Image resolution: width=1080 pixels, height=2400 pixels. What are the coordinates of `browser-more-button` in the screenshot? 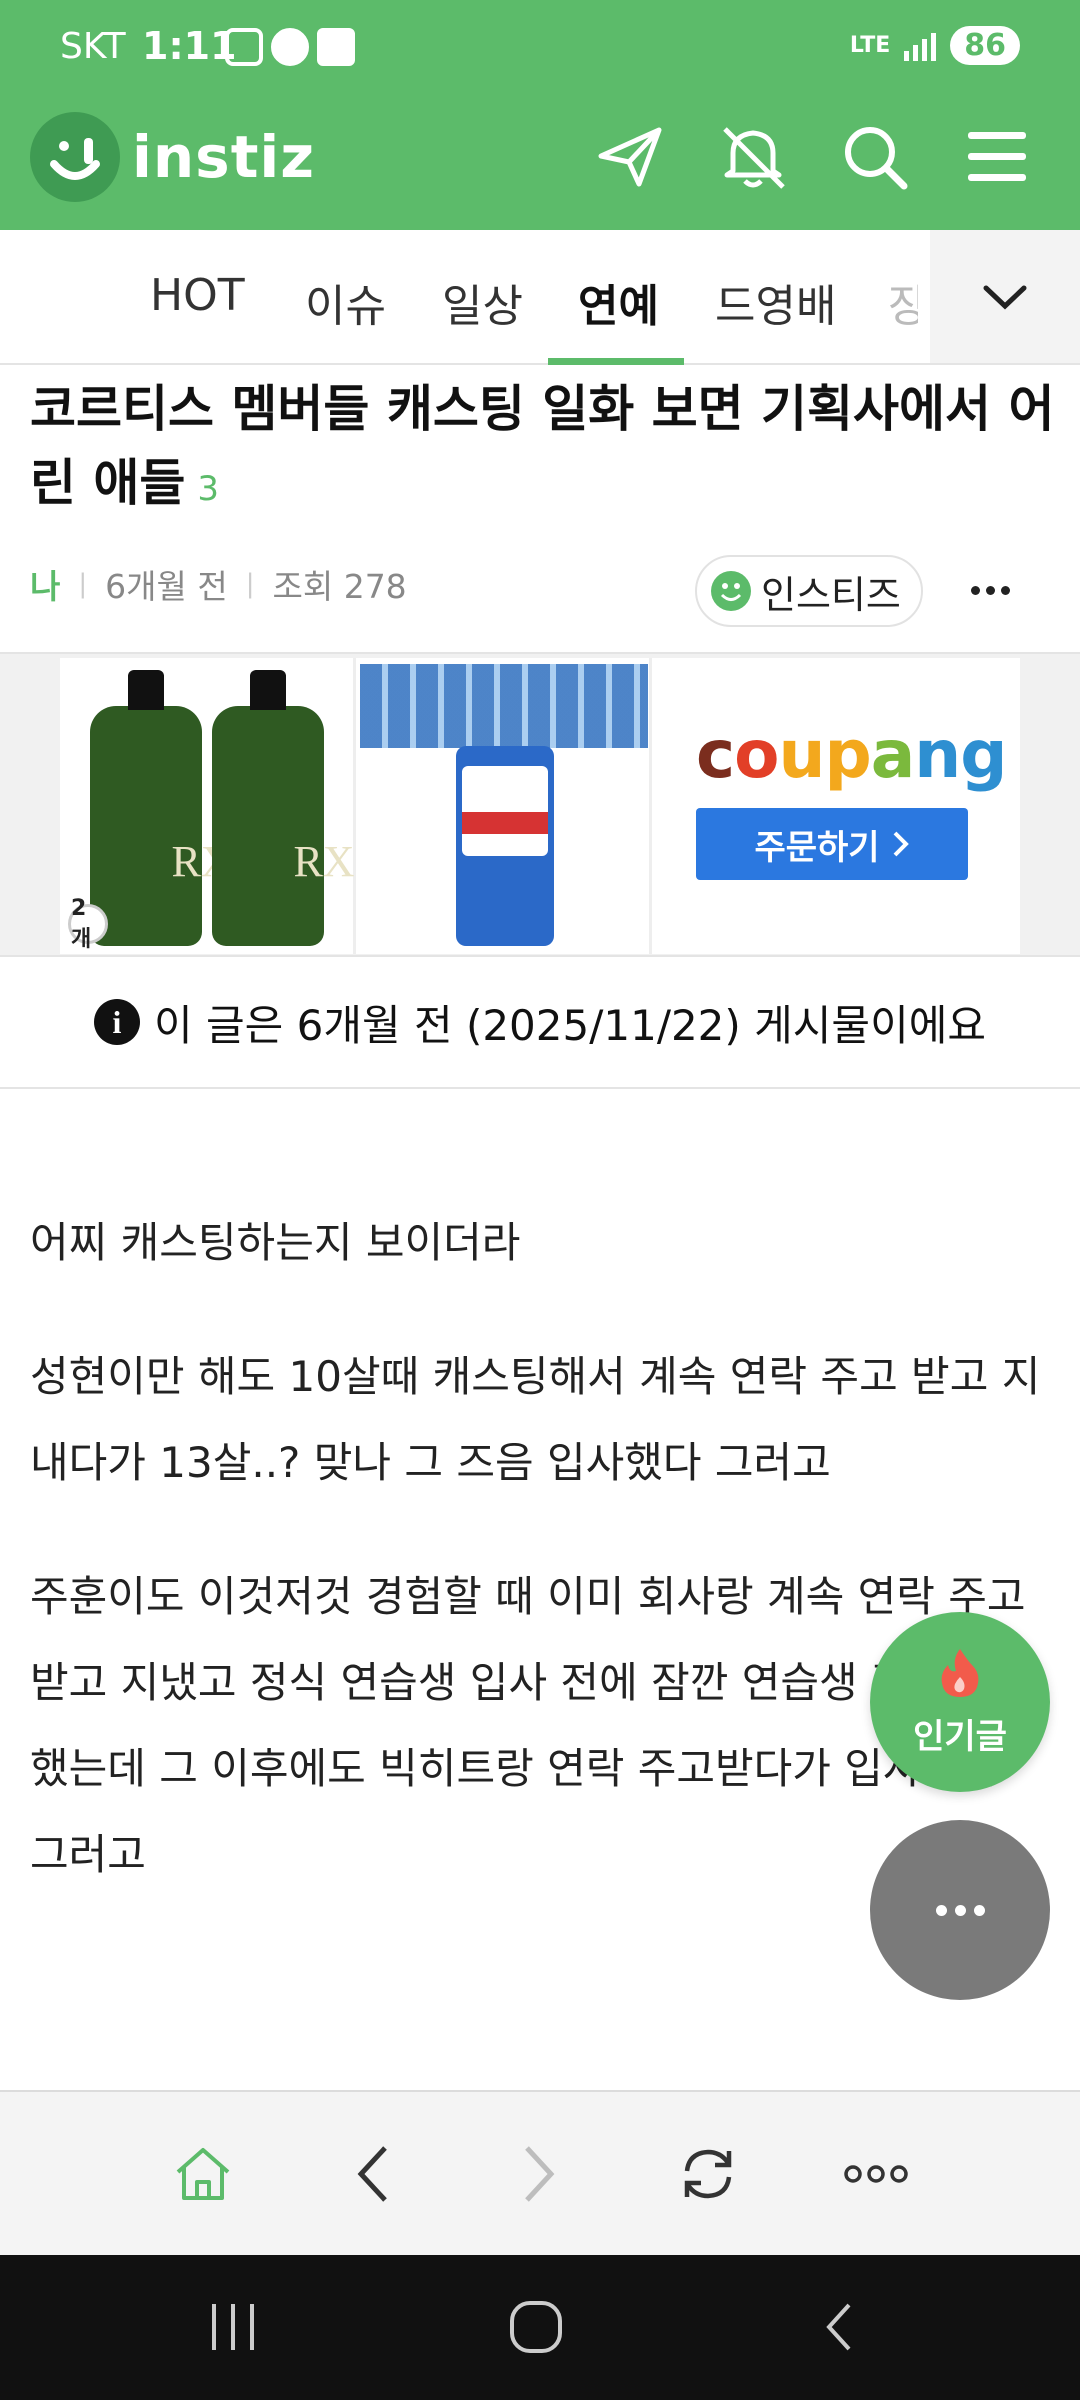 It's located at (876, 2174).